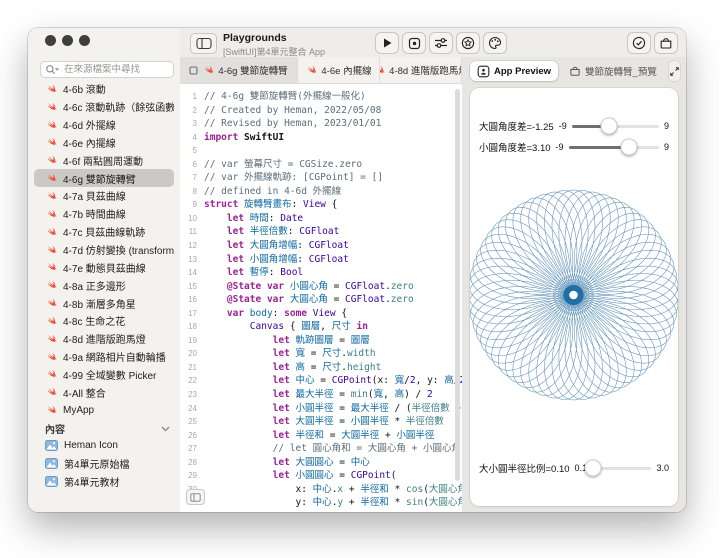 The width and height of the screenshot is (720, 558). I want to click on star-button, so click(468, 43).